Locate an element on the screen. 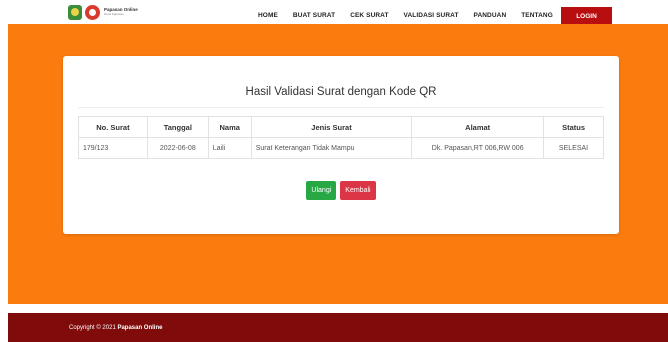 The width and height of the screenshot is (668, 342). regency-emblem-icon is located at coordinates (75, 12).